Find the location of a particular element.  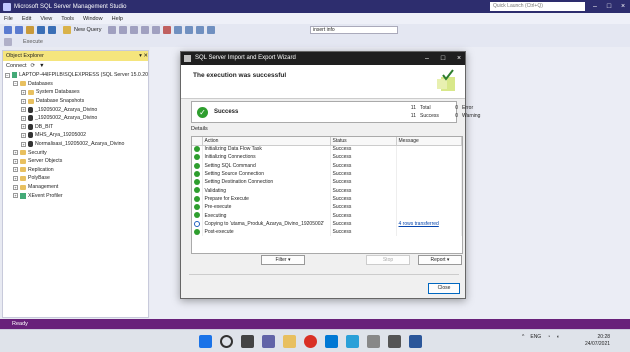

menu-help: Help is located at coordinates (117, 19).